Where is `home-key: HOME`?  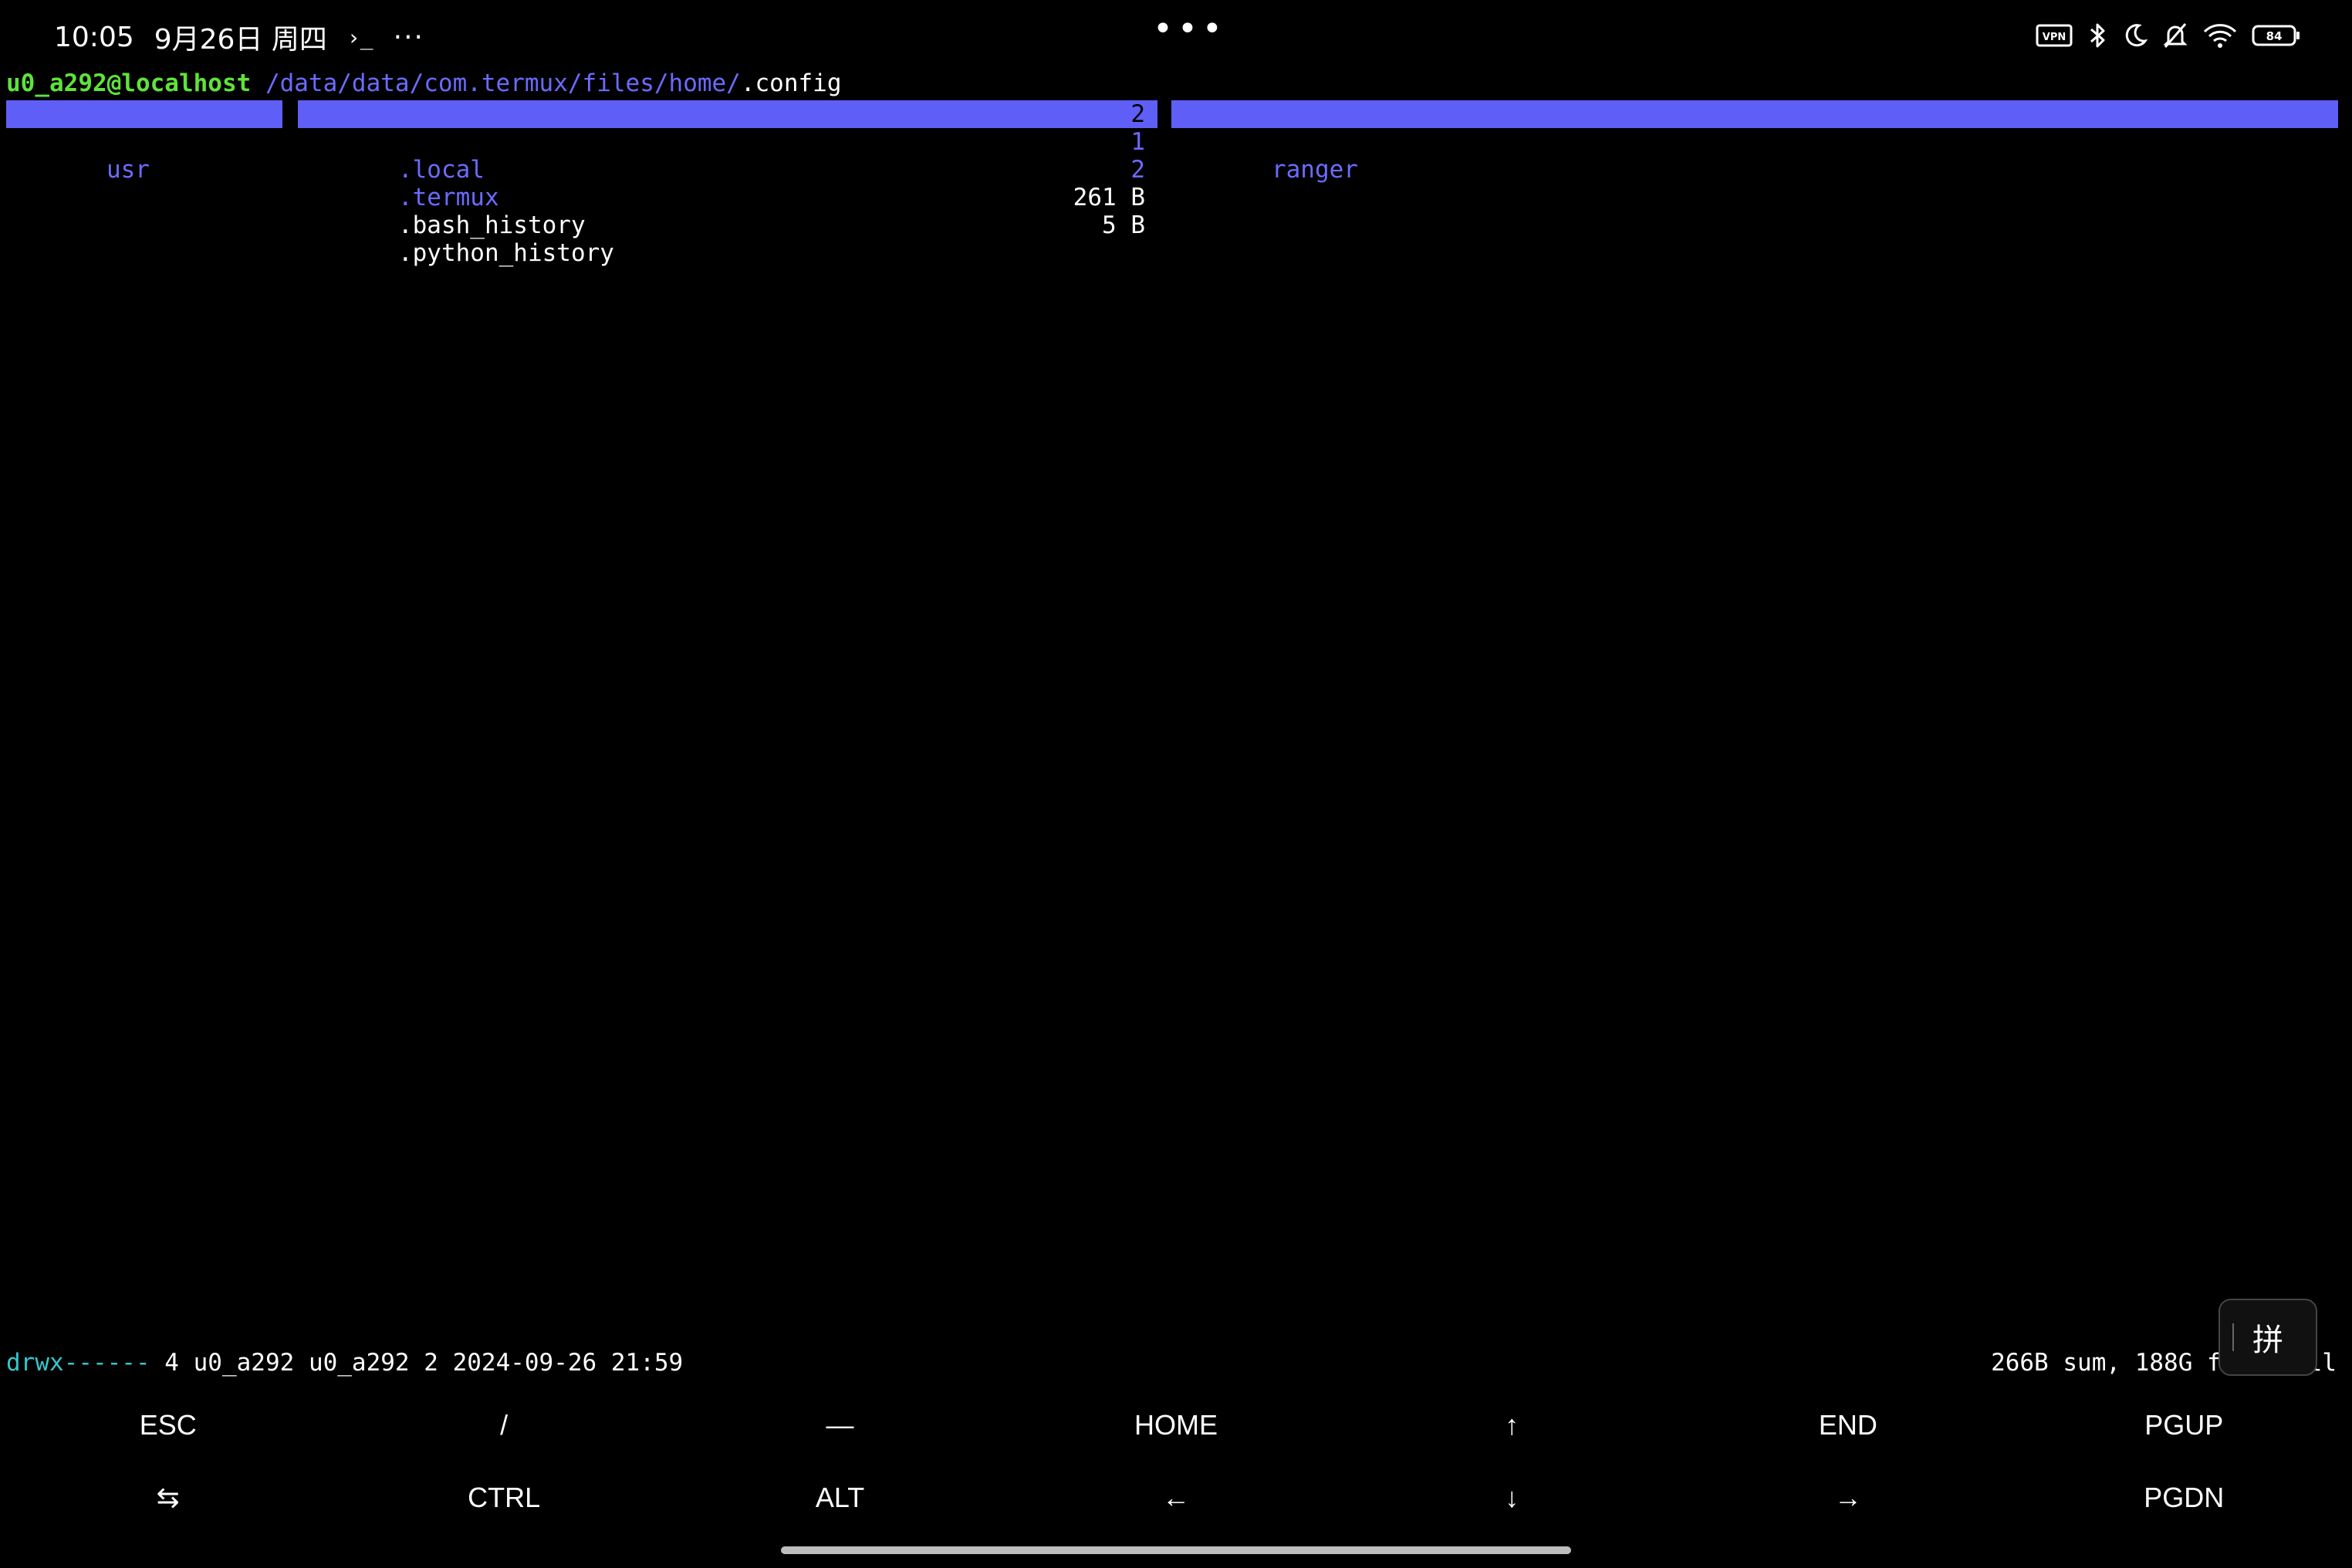 home-key: HOME is located at coordinates (1175, 1425).